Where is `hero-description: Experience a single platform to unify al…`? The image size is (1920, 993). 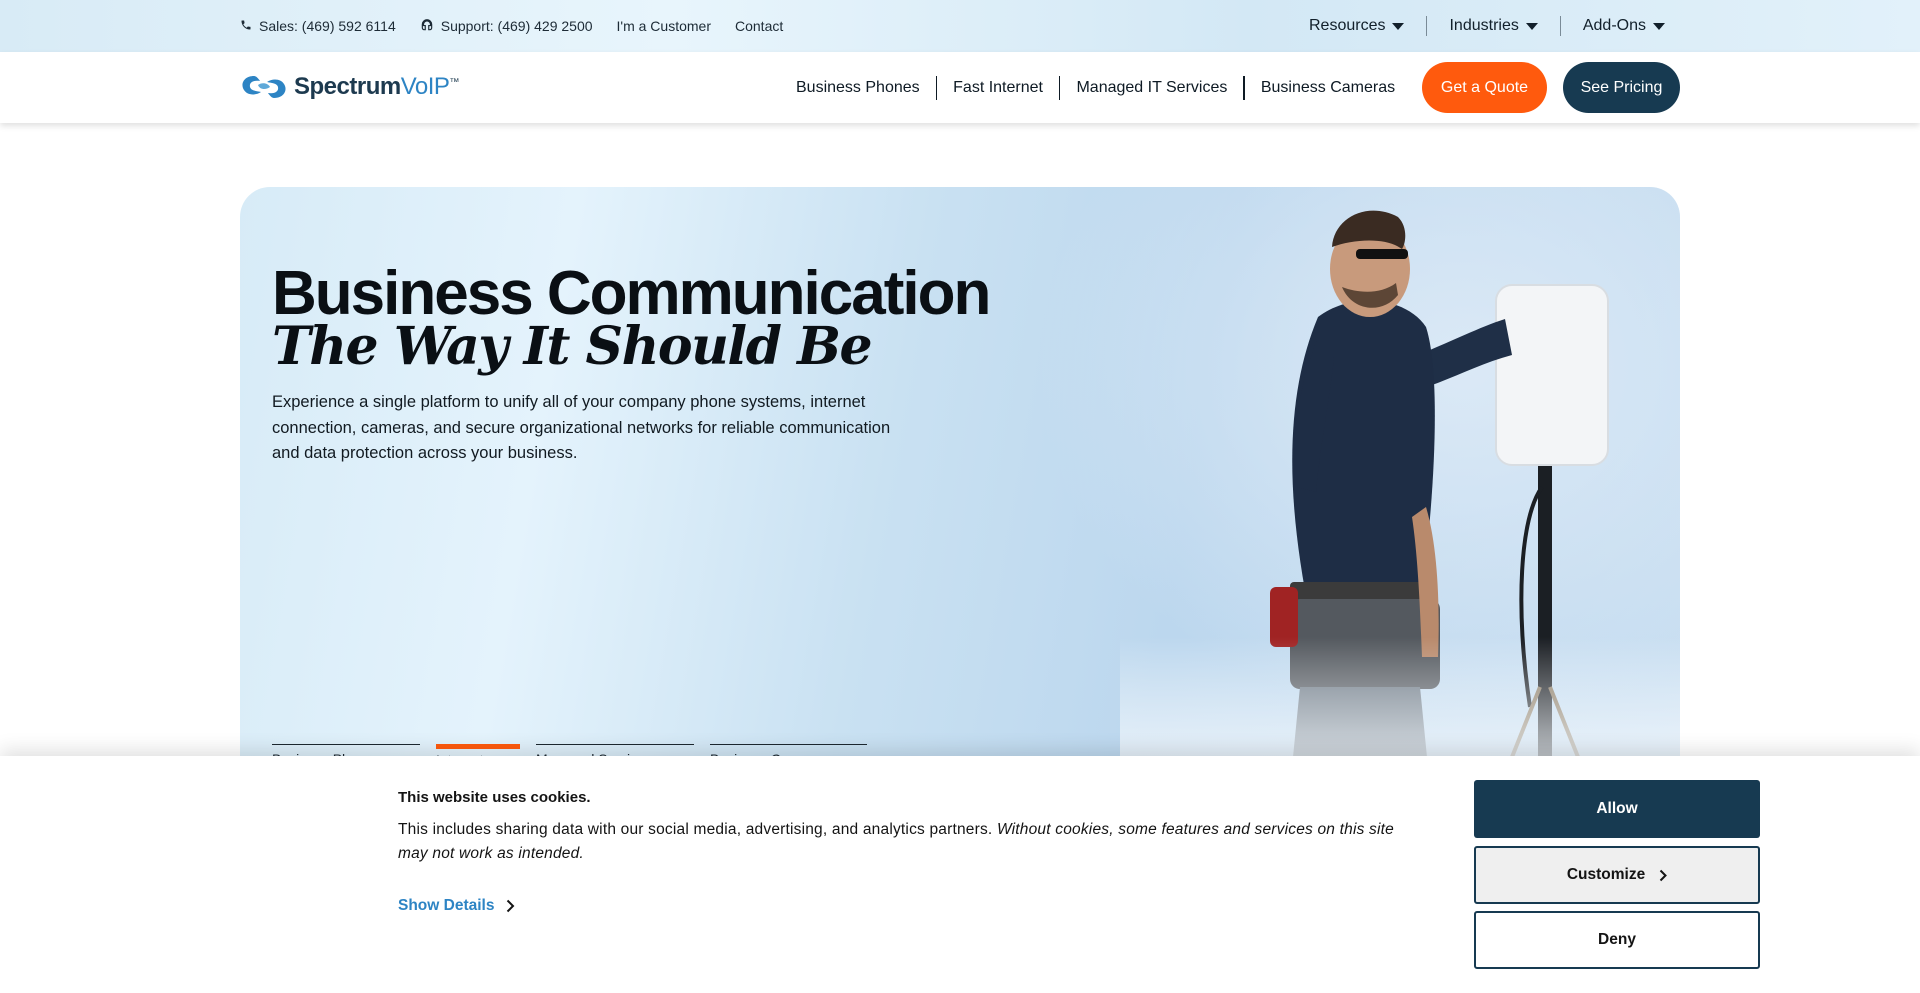
hero-description: Experience a single platform to unify al… is located at coordinates (581, 427).